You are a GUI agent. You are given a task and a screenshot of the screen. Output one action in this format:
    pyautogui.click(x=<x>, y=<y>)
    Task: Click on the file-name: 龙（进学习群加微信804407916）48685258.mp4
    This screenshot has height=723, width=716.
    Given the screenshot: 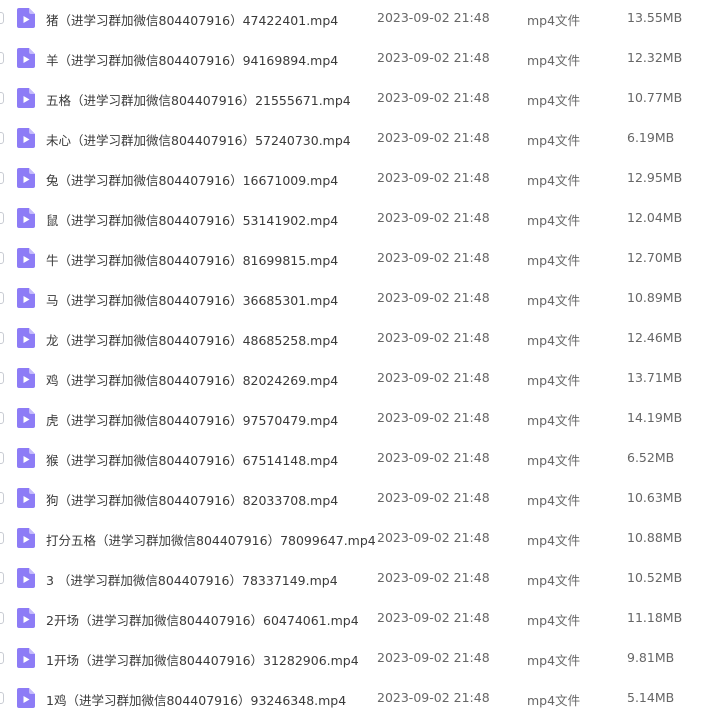 What is the action you would take?
    pyautogui.click(x=192, y=339)
    